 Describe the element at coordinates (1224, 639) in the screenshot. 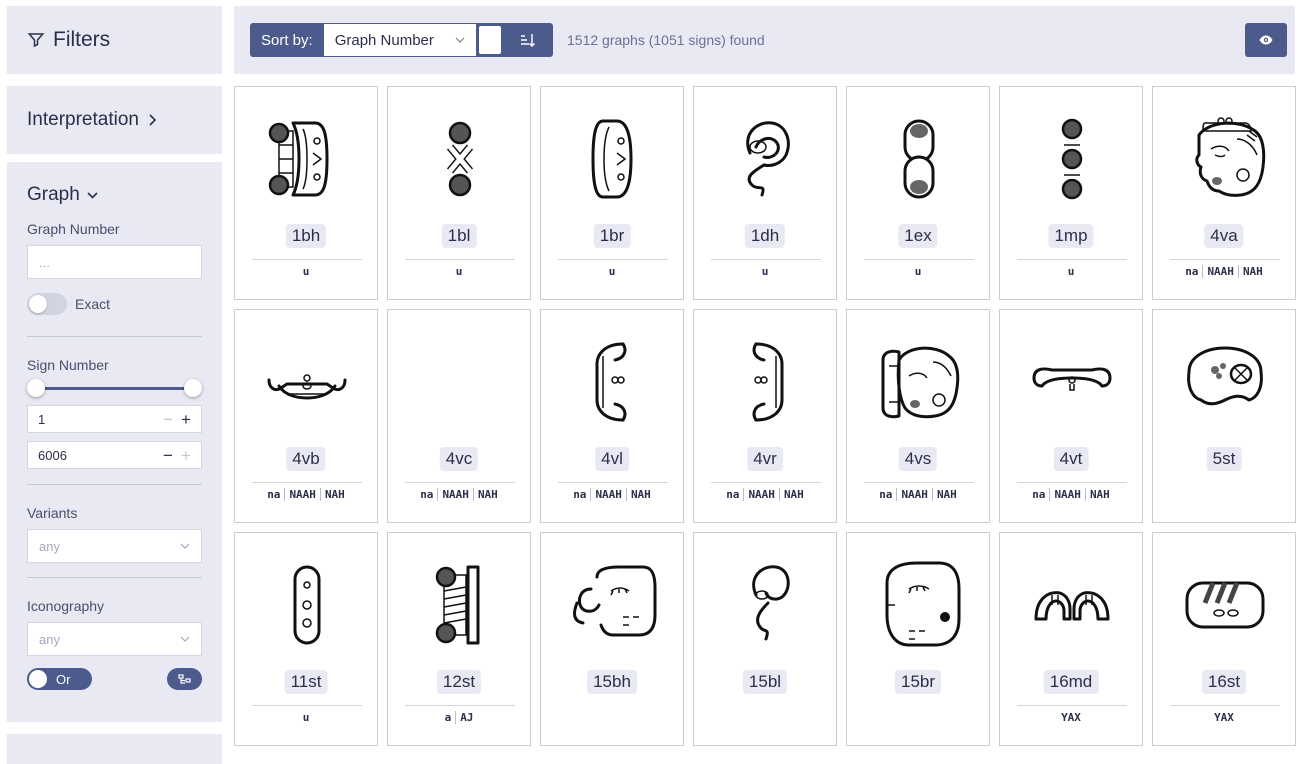

I see `graph-card: 16st YAX` at that location.